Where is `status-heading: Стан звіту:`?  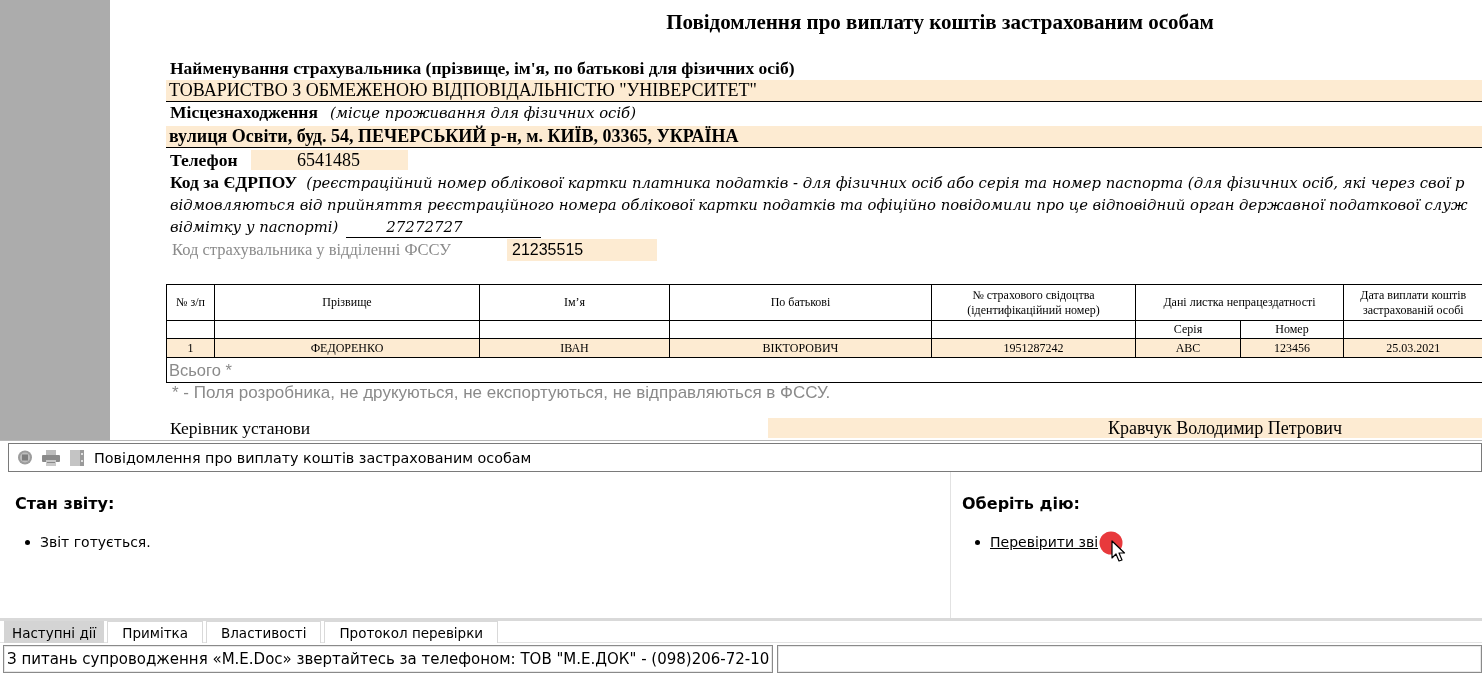 status-heading: Стан звіту: is located at coordinates (65, 503).